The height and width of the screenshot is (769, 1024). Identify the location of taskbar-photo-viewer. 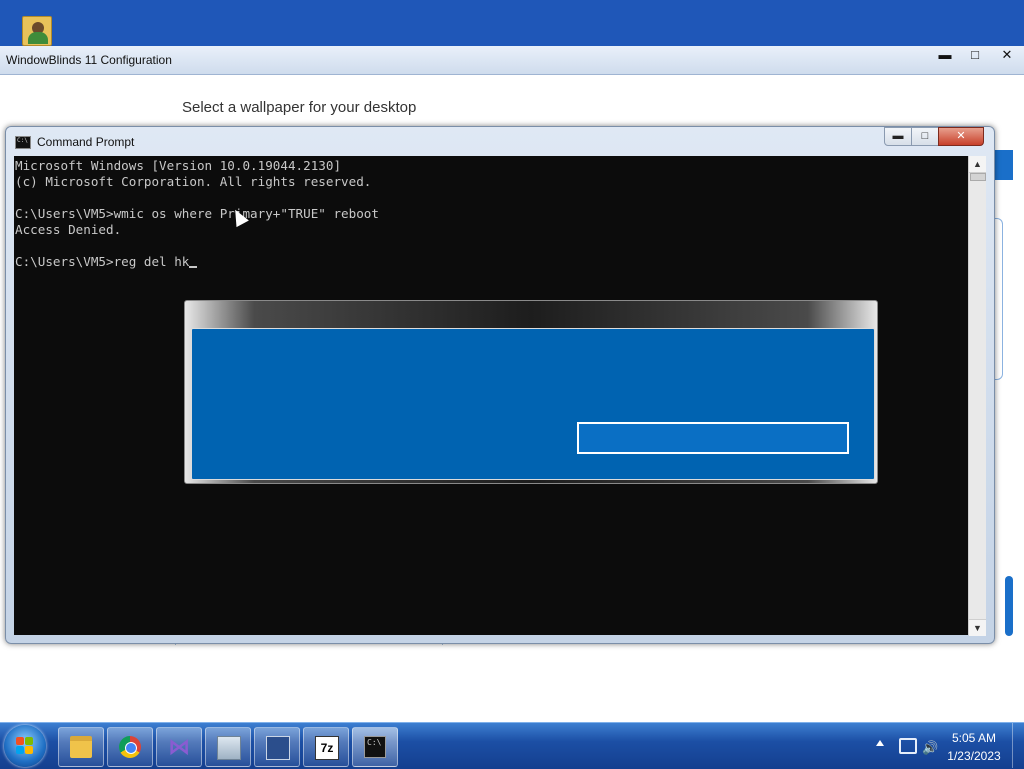
(228, 747).